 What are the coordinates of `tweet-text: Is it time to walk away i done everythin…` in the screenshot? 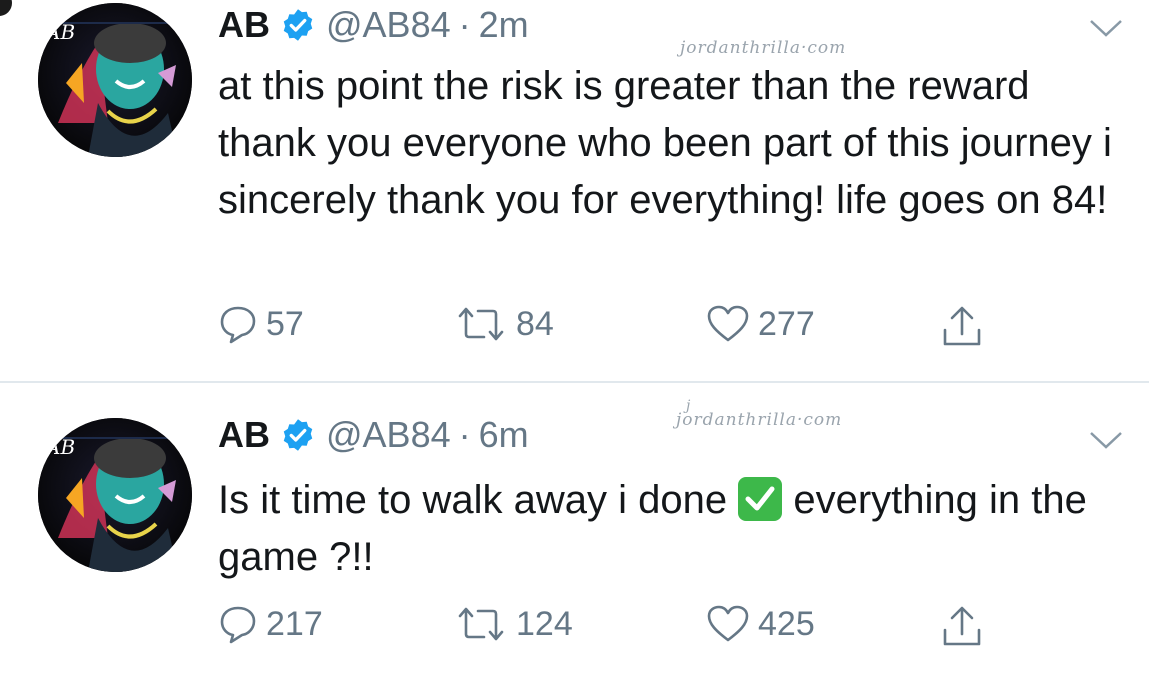 It's located at (673, 529).